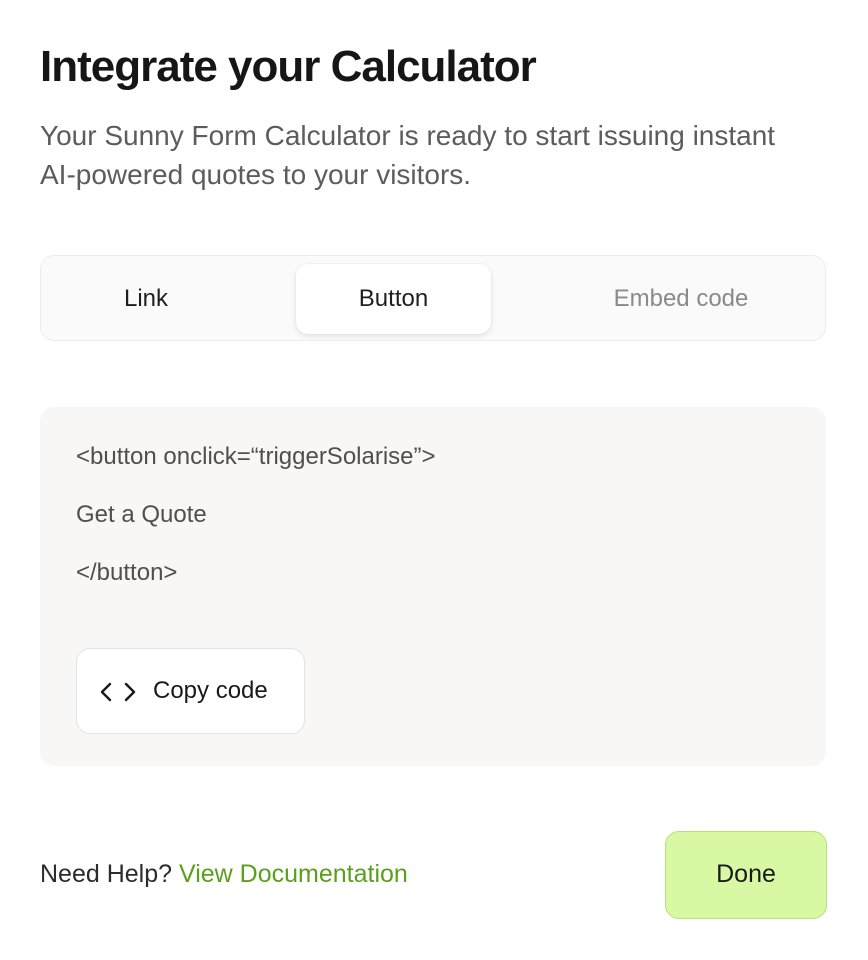  I want to click on code-brackets-icon, so click(118, 692).